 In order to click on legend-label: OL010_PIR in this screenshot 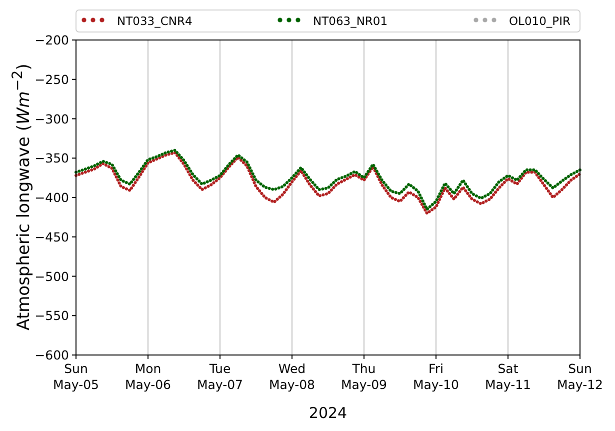, I will do `click(539, 21)`.